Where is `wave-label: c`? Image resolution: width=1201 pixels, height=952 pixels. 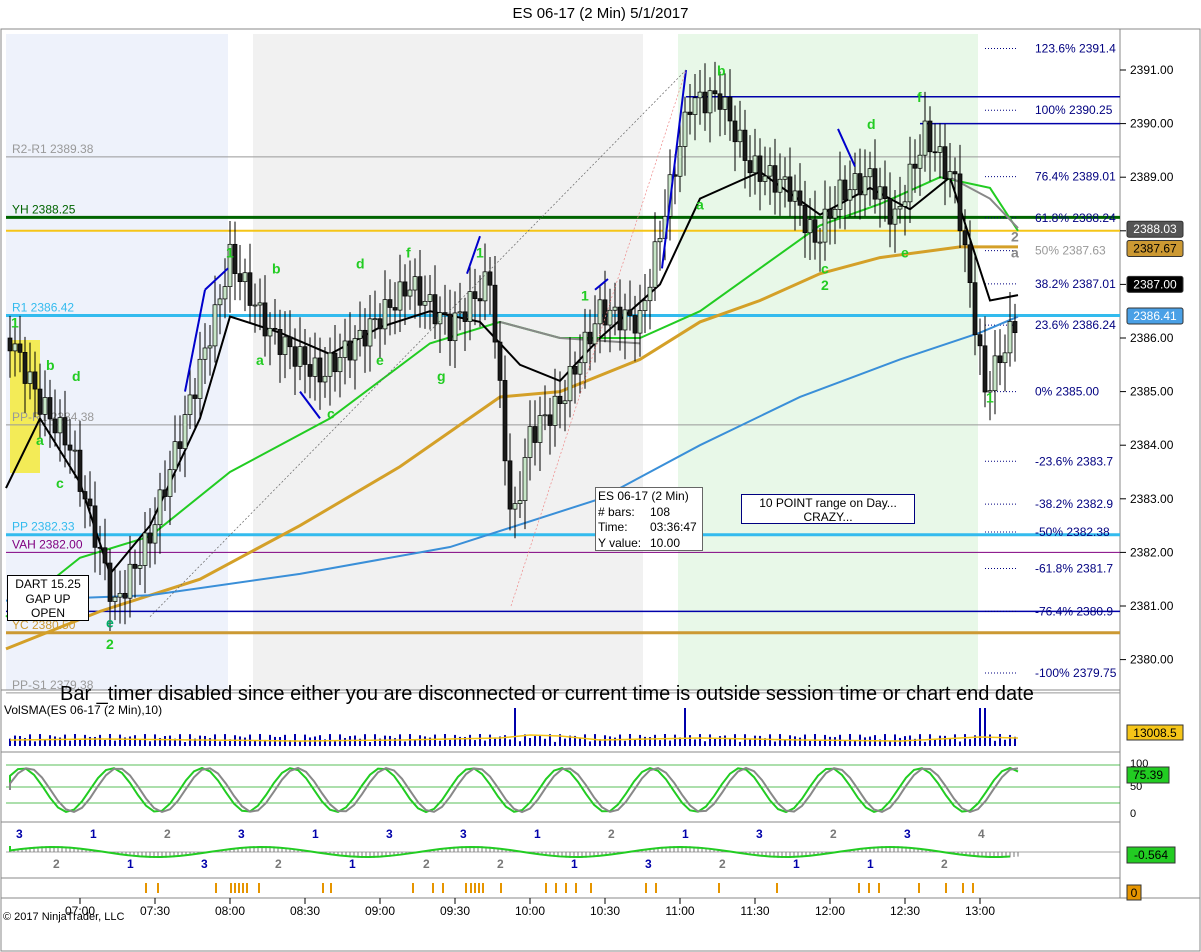
wave-label: c is located at coordinates (825, 269).